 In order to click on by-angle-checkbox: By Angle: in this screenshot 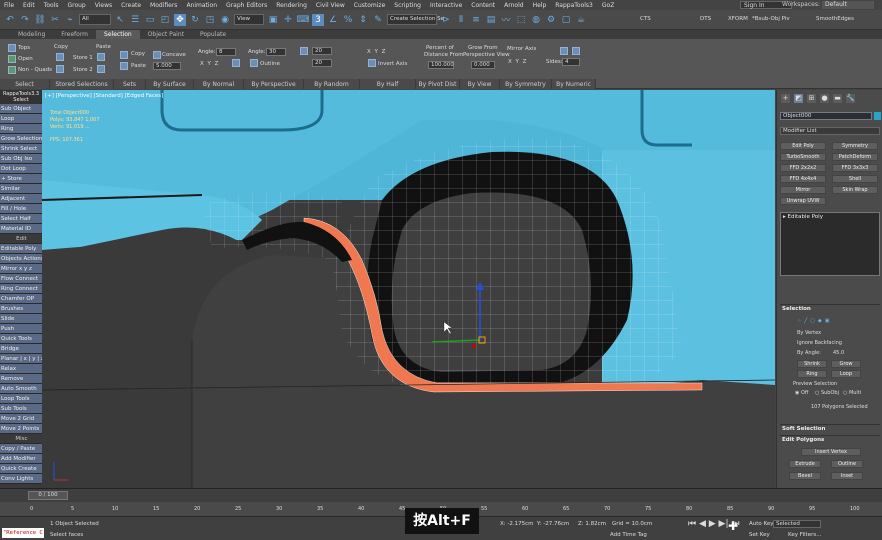, I will do `click(809, 353)`.